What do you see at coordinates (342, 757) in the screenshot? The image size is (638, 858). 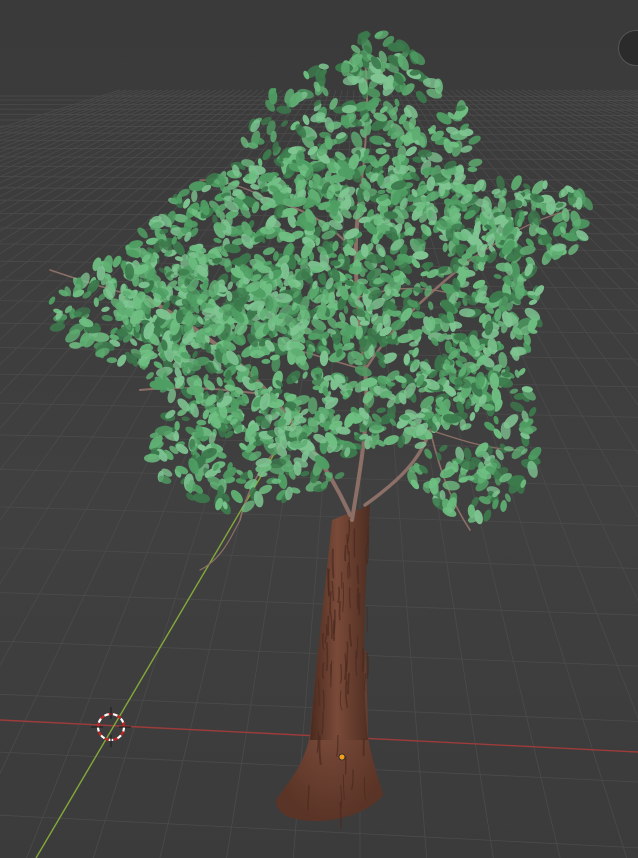 I see `object-origin-icon` at bounding box center [342, 757].